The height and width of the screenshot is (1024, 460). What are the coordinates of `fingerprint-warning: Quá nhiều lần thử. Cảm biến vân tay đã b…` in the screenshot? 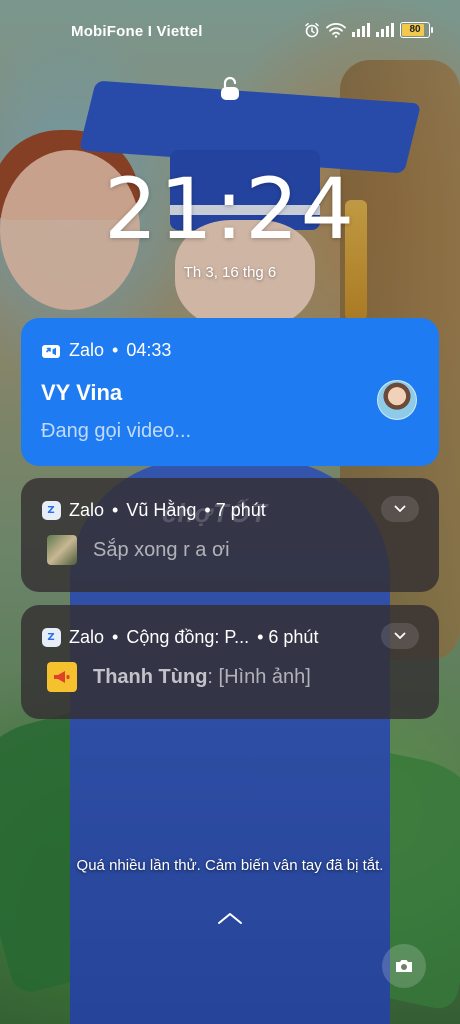 It's located at (230, 865).